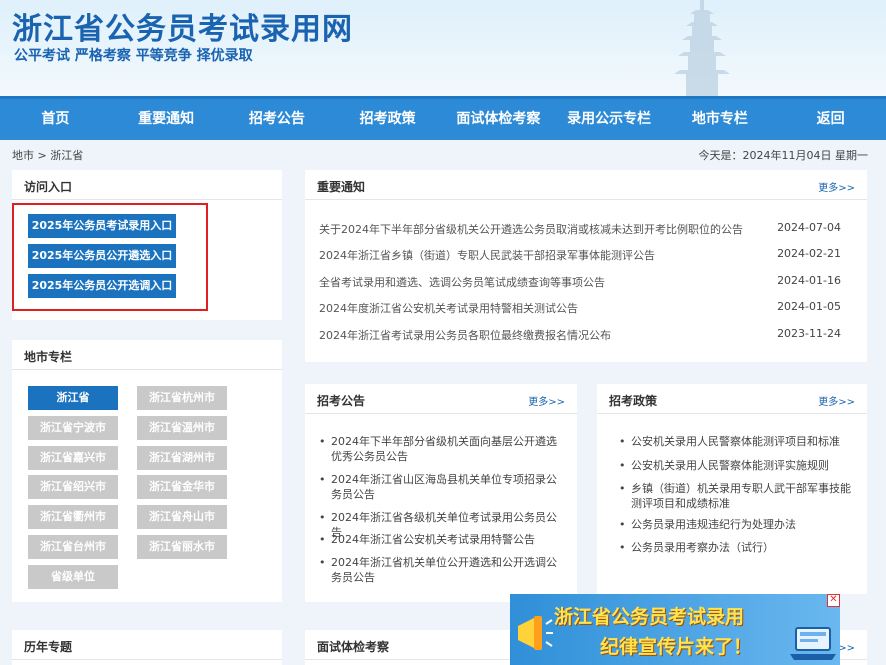 This screenshot has width=886, height=665. Describe the element at coordinates (546, 400) in the screenshot. I see `exam-more-link: 更多>>` at that location.